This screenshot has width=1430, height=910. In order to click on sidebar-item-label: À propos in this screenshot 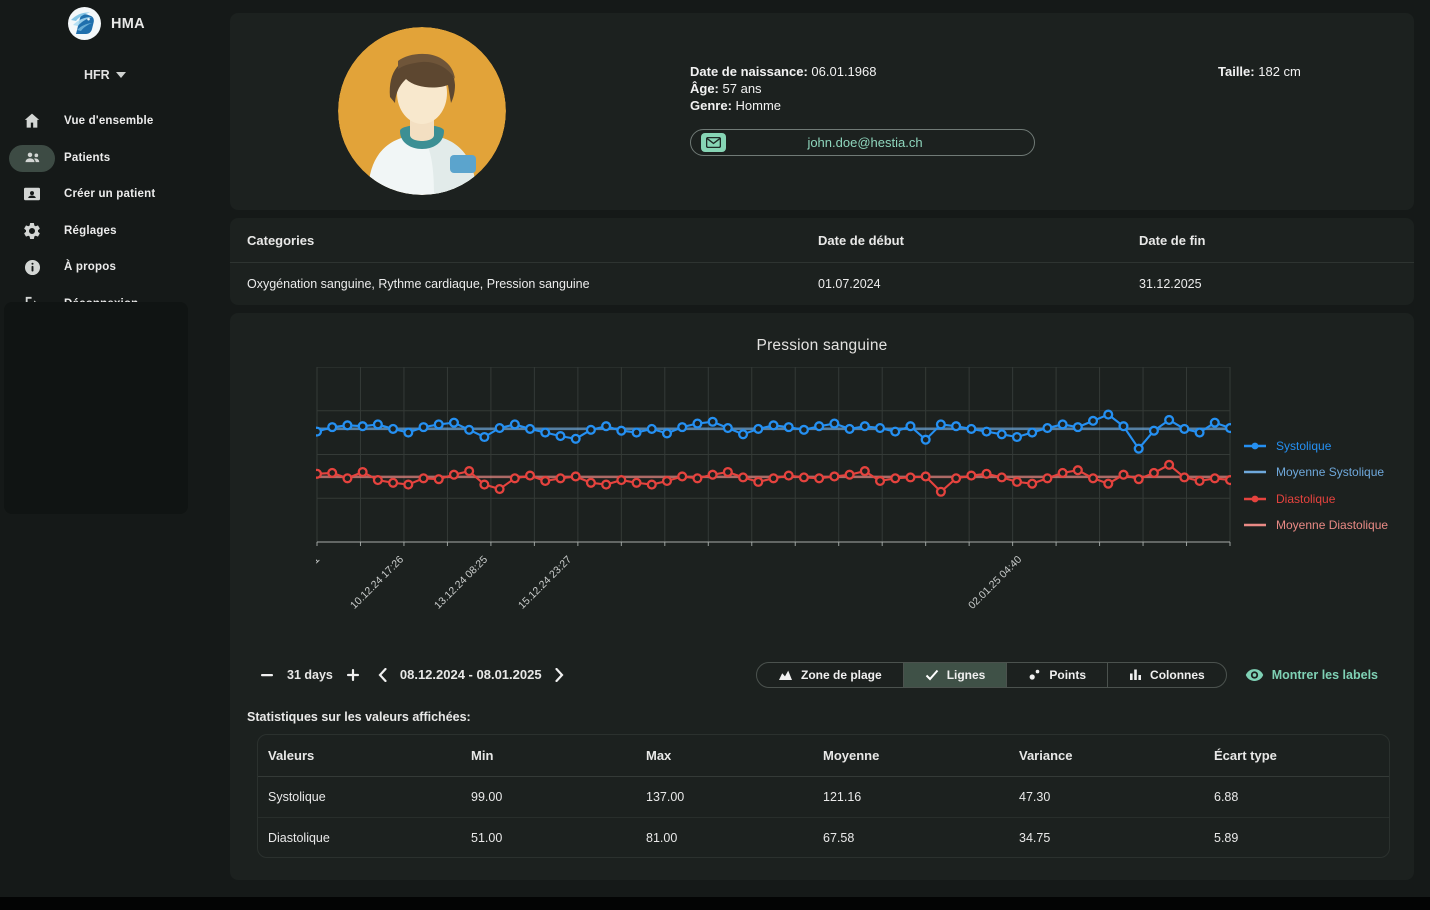, I will do `click(90, 267)`.